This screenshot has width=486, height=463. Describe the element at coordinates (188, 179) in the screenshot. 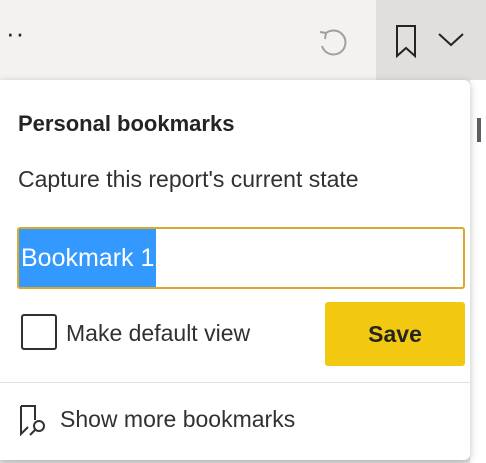

I see `popup-subtitle: Capture this report's current state` at that location.